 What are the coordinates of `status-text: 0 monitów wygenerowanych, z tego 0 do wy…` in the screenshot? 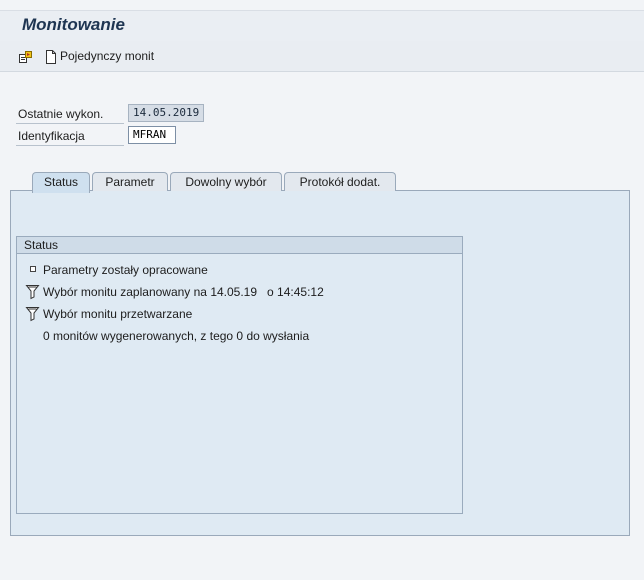 It's located at (176, 336).